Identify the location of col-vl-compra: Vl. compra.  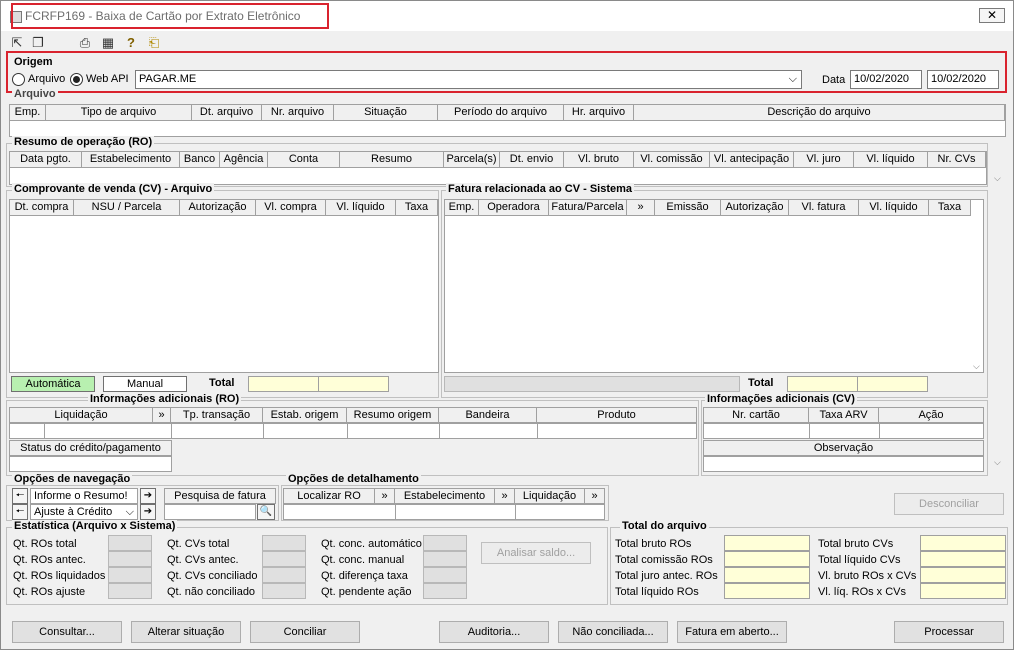
(291, 208).